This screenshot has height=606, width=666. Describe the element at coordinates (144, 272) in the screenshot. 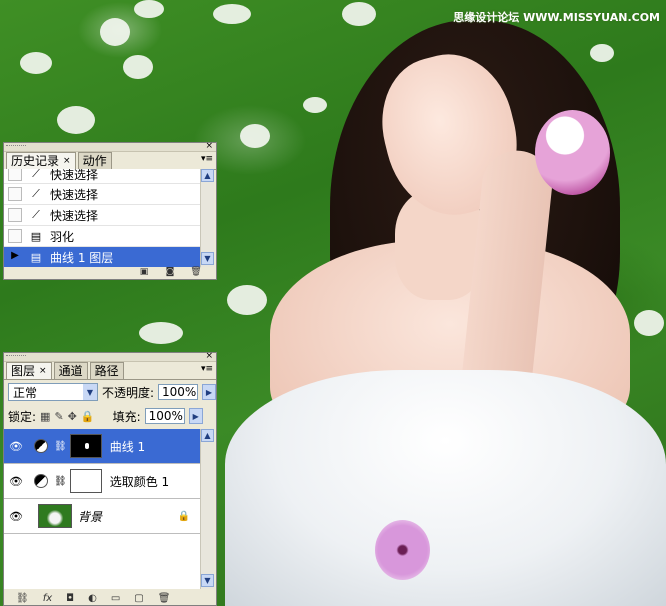

I see `new-document-from-state-icon: ▣` at that location.